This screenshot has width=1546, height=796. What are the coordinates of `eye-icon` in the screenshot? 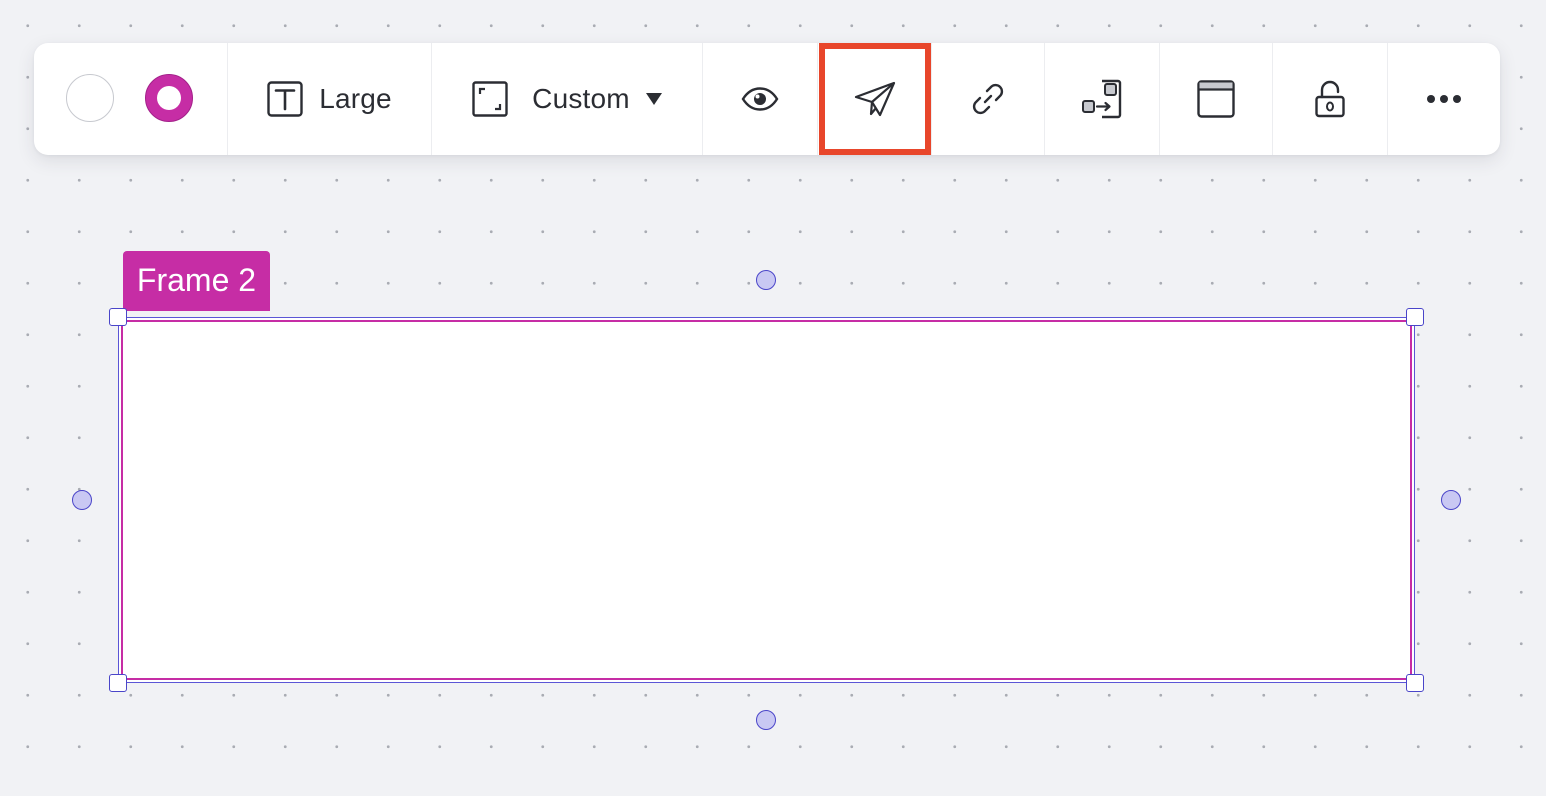 It's located at (760, 99).